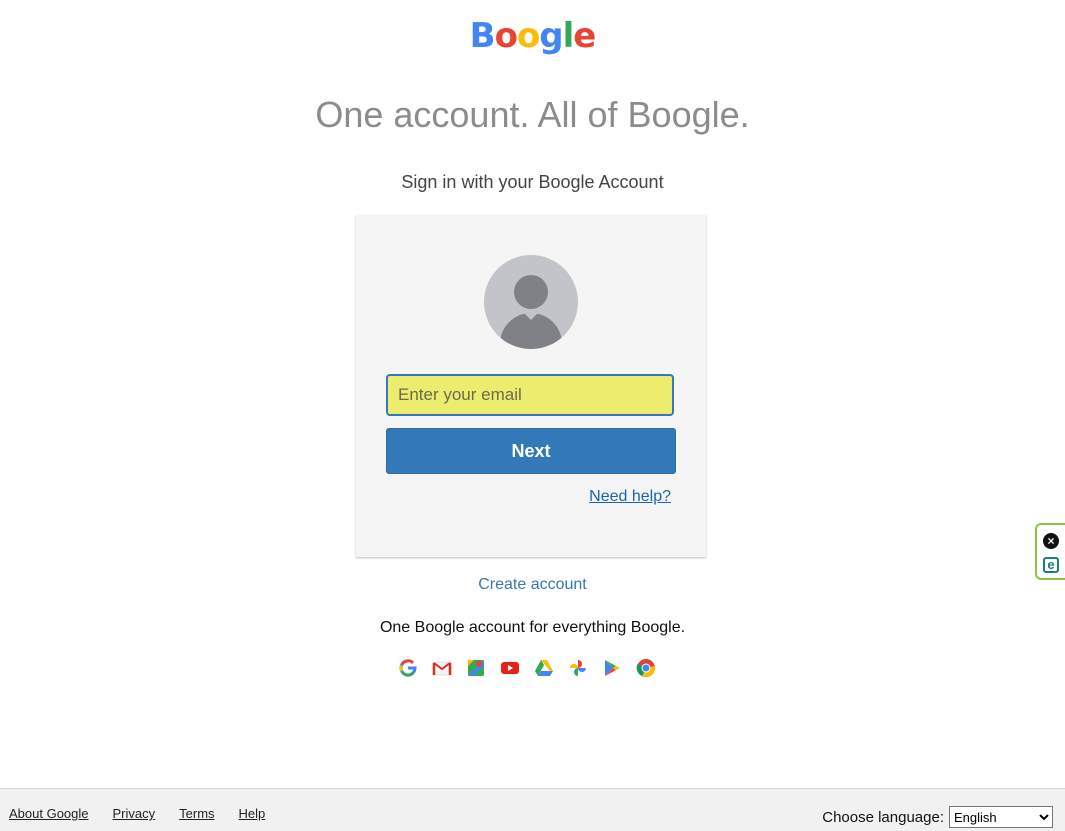 Image resolution: width=1065 pixels, height=831 pixels. What do you see at coordinates (532, 114) in the screenshot?
I see `page-headline: One account. All of Boogle.` at bounding box center [532, 114].